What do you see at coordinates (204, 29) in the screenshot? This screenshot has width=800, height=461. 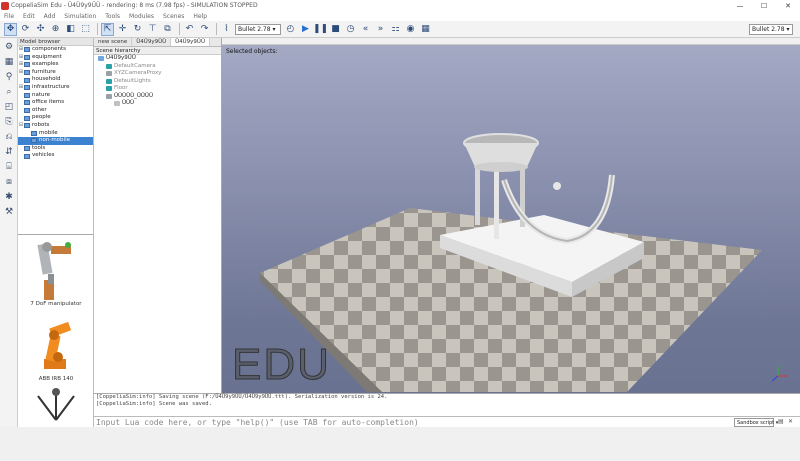 I see `redo-icon: ↷` at bounding box center [204, 29].